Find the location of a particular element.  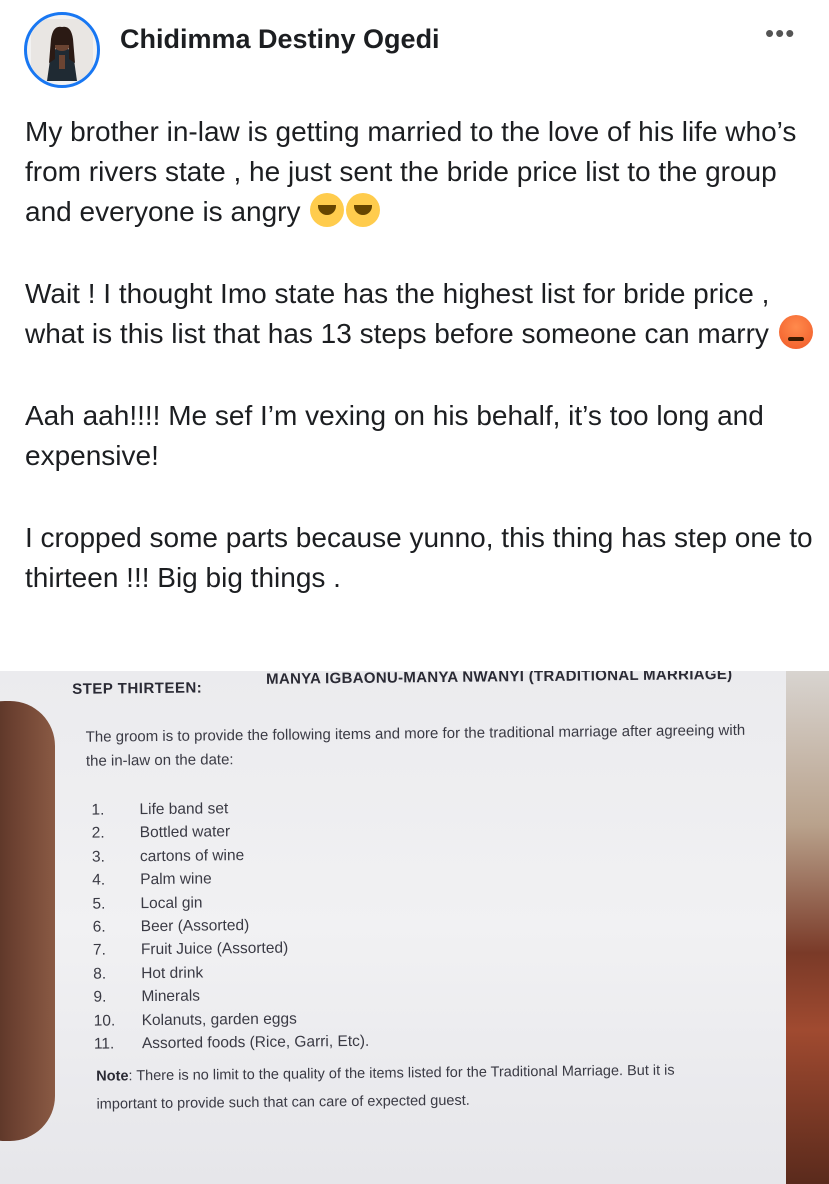

item-text: Bottled water is located at coordinates (185, 832).